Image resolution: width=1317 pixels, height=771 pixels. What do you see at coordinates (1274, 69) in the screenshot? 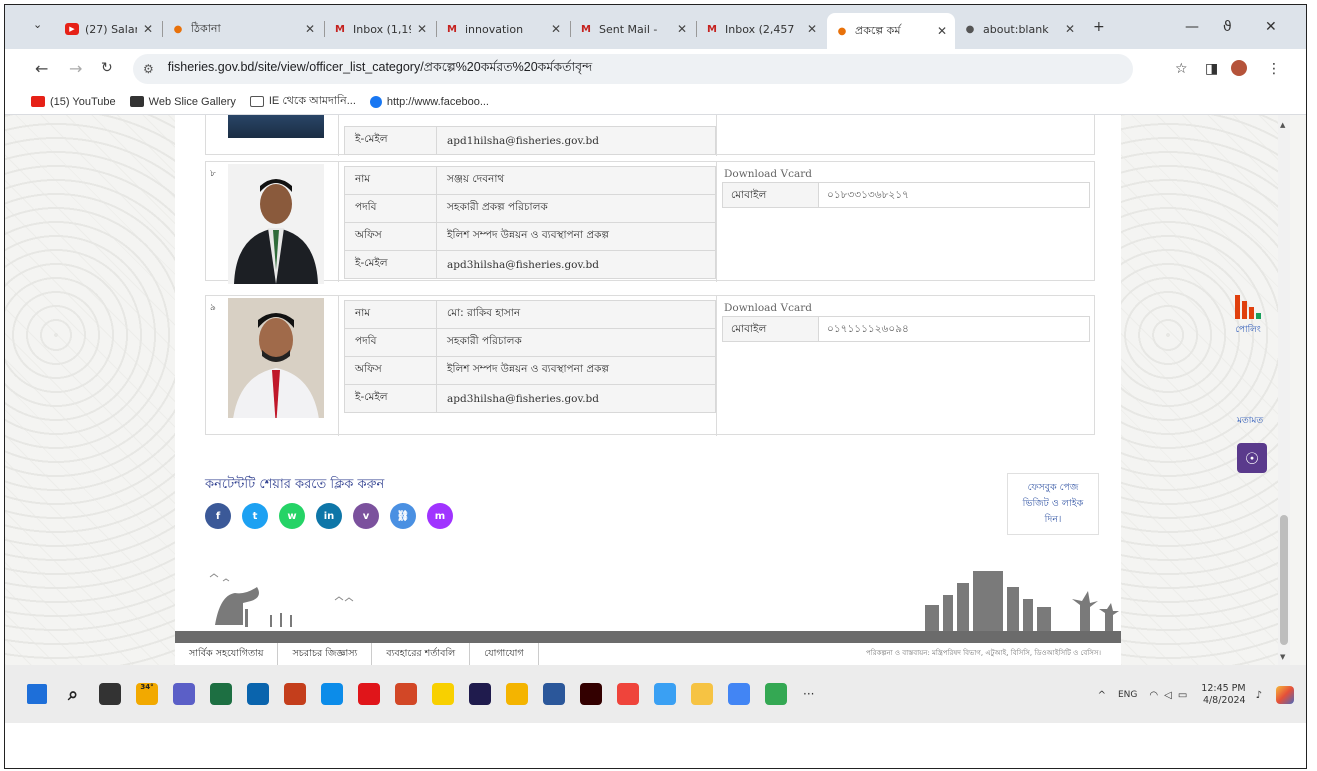
I see `menu-kebab-icon: ⋮` at bounding box center [1274, 69].